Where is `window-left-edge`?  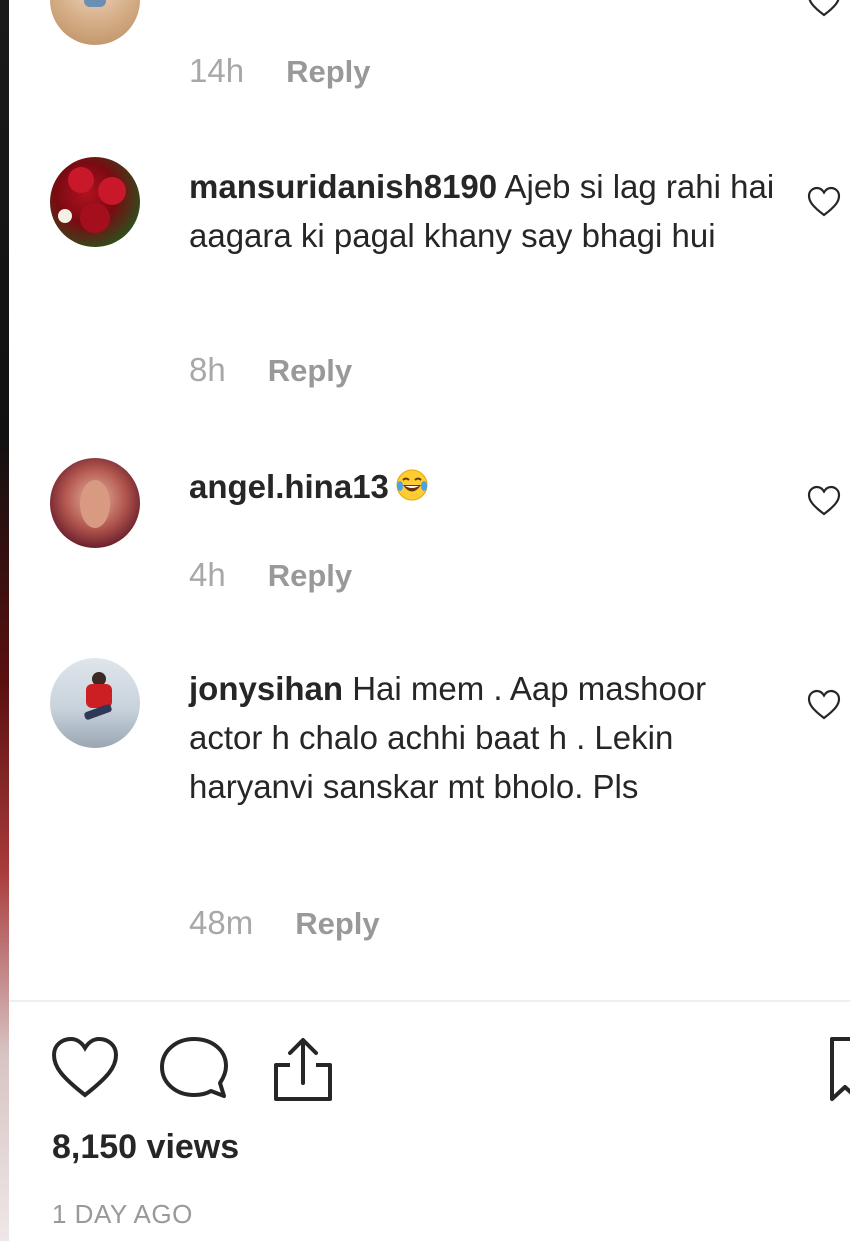 window-left-edge is located at coordinates (4, 620).